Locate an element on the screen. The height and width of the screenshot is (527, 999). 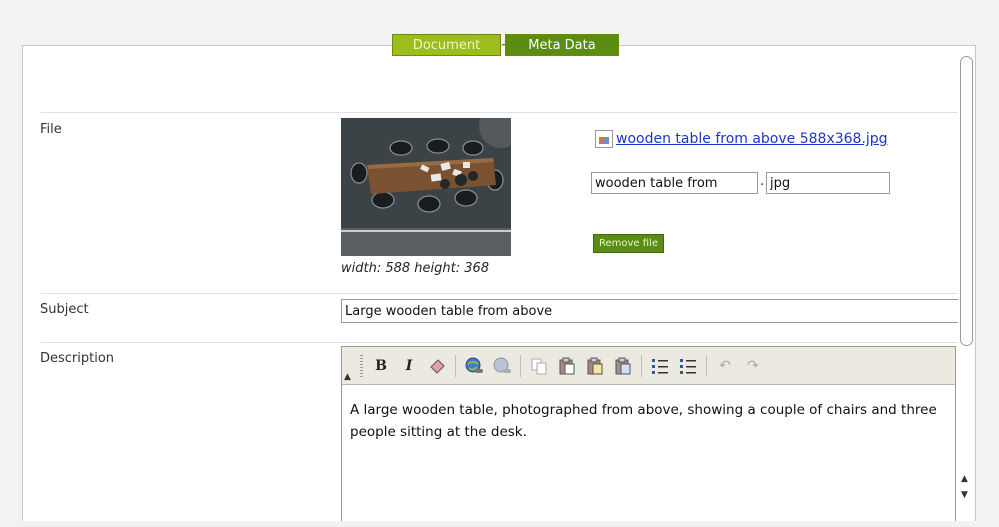
file-label: File is located at coordinates (51, 129).